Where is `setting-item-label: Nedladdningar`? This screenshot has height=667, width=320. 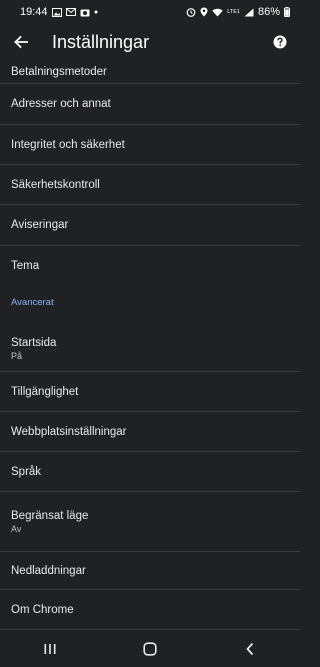
setting-item-label: Nedladdningar is located at coordinates (48, 570).